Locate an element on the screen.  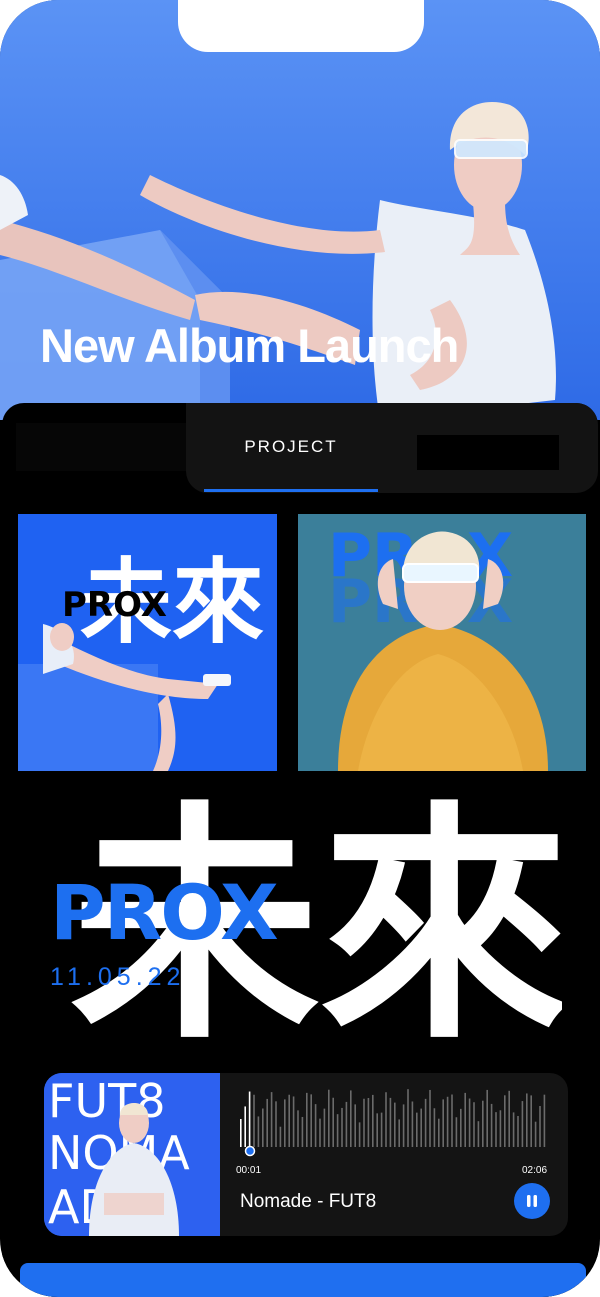
album-cover-image: PROX PROX is located at coordinates (442, 642).